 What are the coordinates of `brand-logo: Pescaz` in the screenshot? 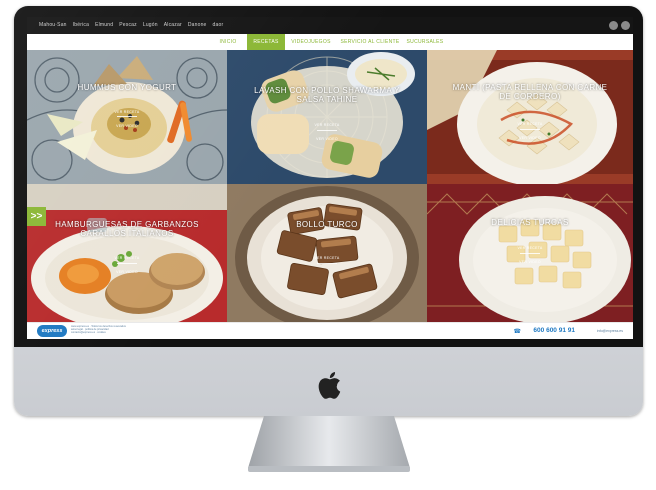 It's located at (128, 25).